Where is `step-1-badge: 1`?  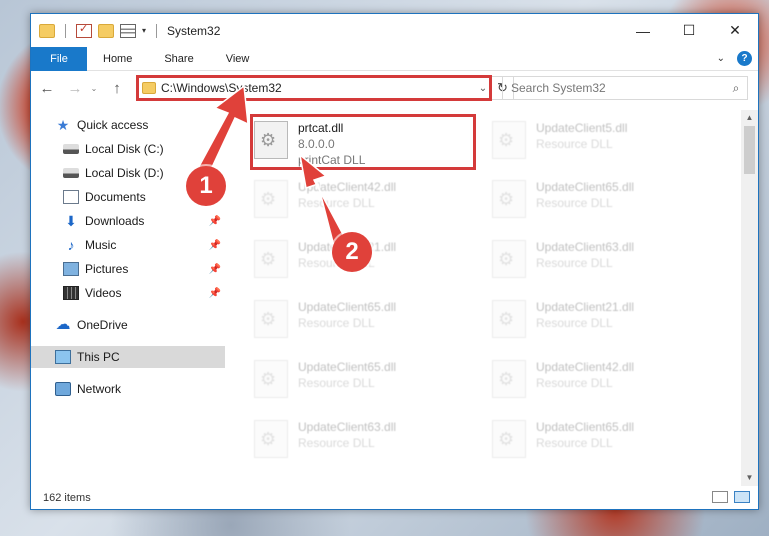
step-1-badge: 1 is located at coordinates (206, 186).